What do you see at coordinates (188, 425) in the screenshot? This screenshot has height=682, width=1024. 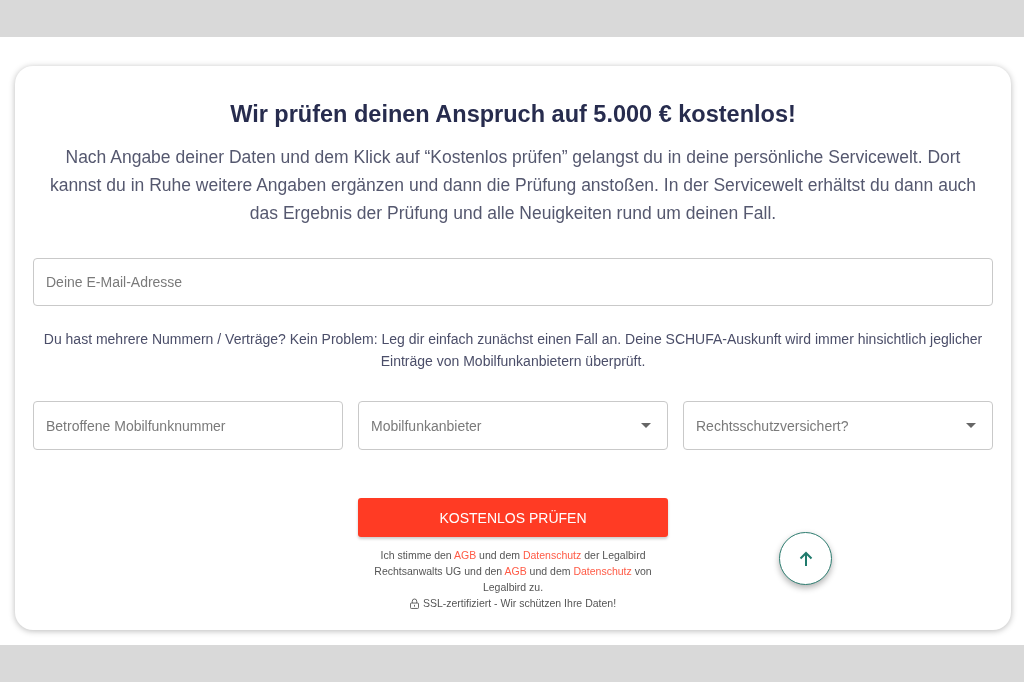 I see `phone-number-field: Betroffene Mobilfunknummer` at bounding box center [188, 425].